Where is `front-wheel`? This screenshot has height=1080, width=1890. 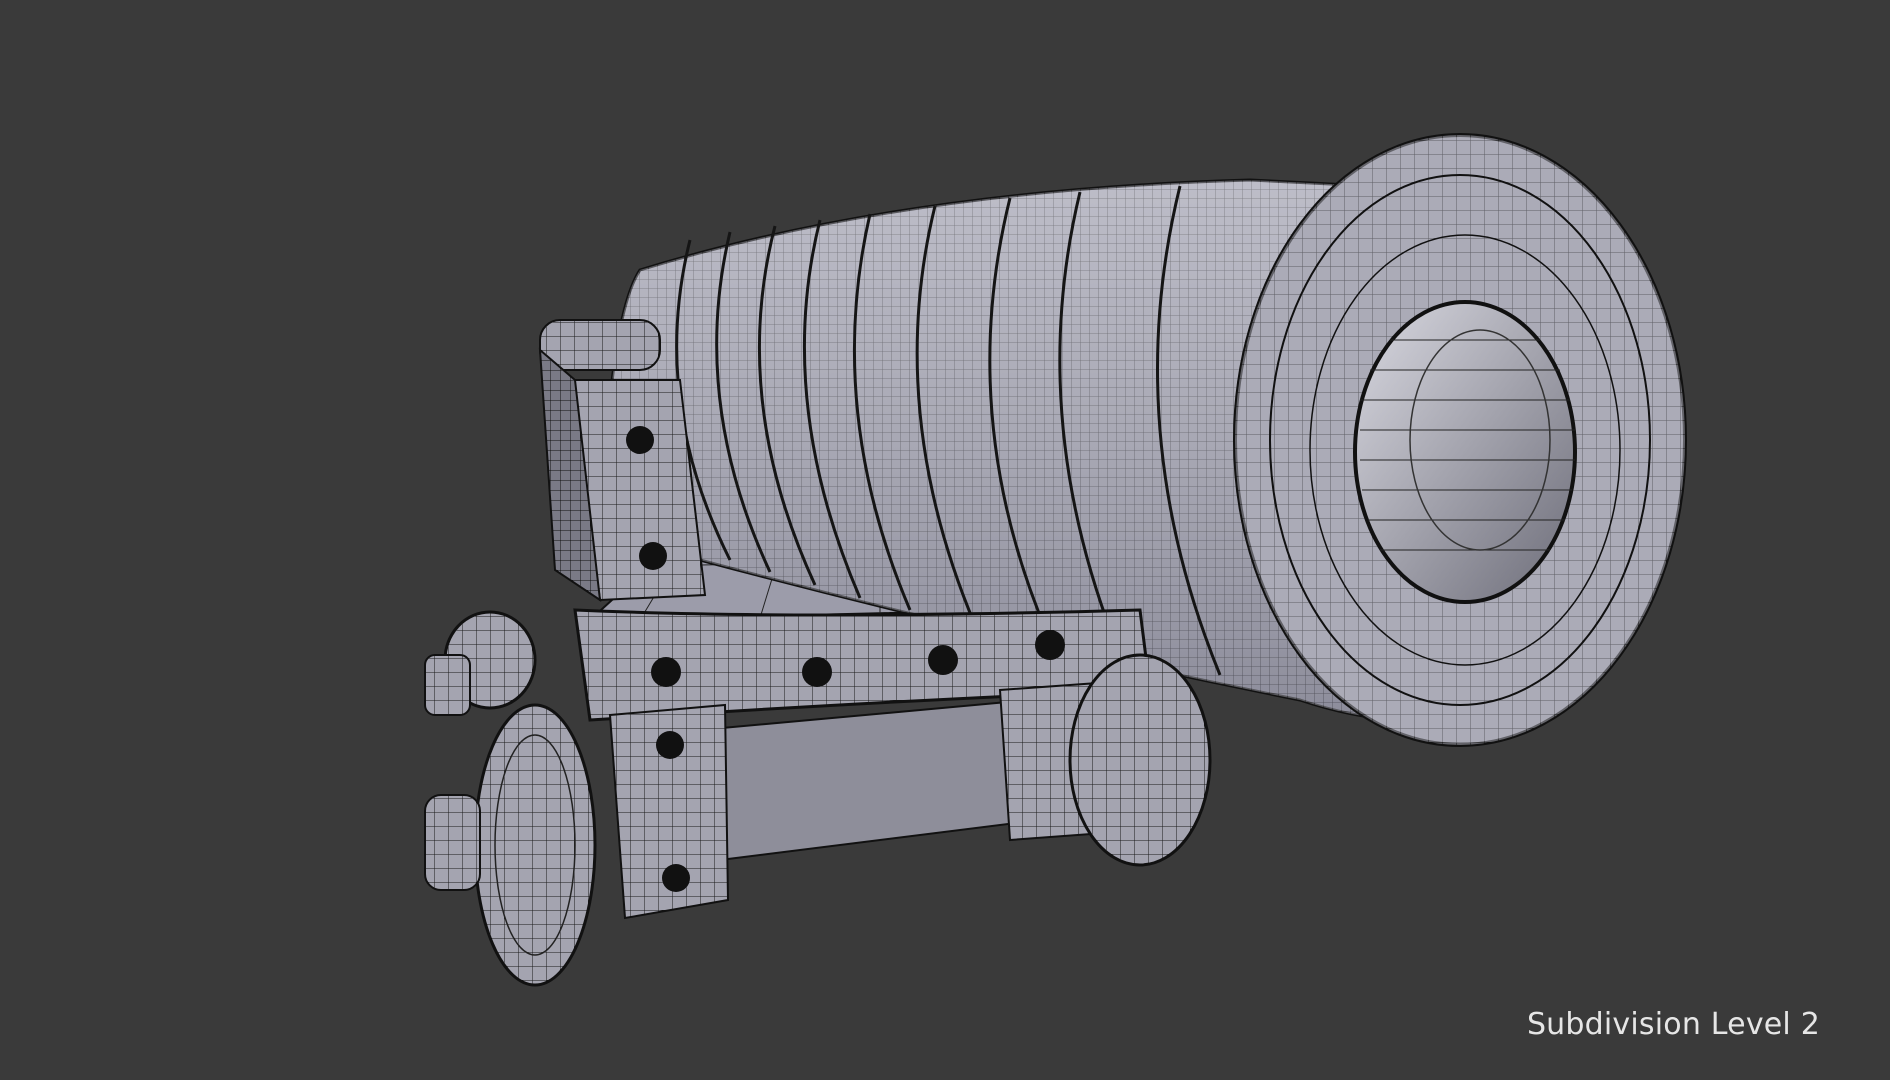
front-wheel is located at coordinates (510, 845).